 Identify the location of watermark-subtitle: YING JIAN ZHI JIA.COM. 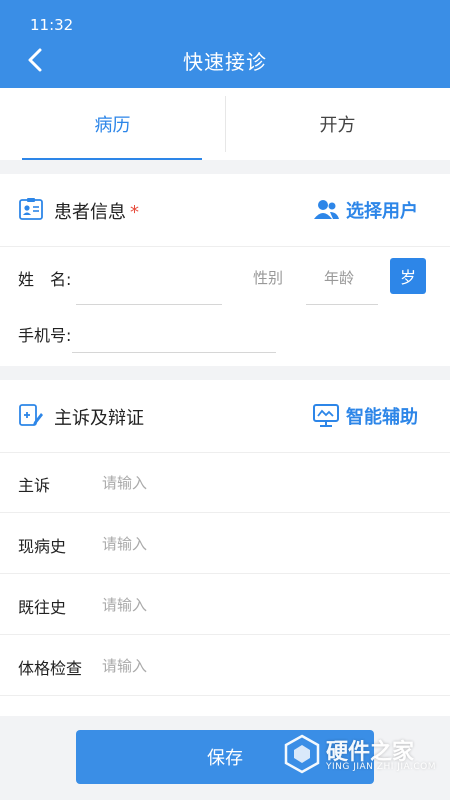
(381, 767).